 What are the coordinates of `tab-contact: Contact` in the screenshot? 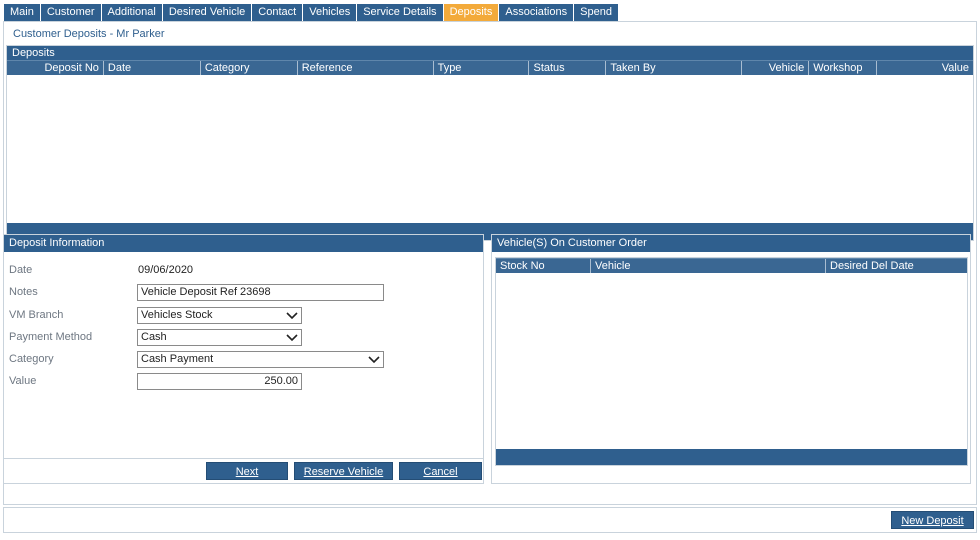 It's located at (277, 12).